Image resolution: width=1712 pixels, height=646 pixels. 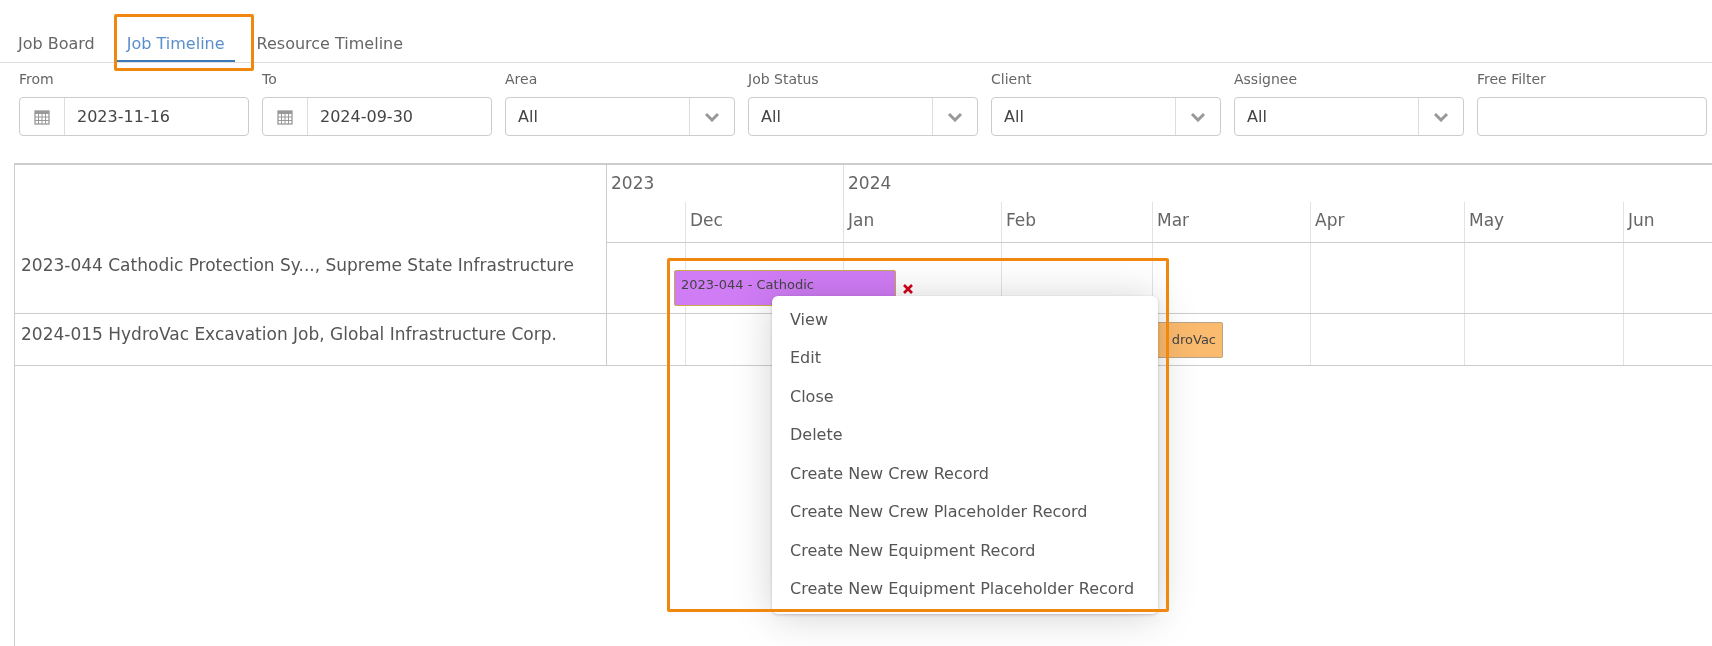 What do you see at coordinates (922, 222) in the screenshot?
I see `month-header: Jan` at bounding box center [922, 222].